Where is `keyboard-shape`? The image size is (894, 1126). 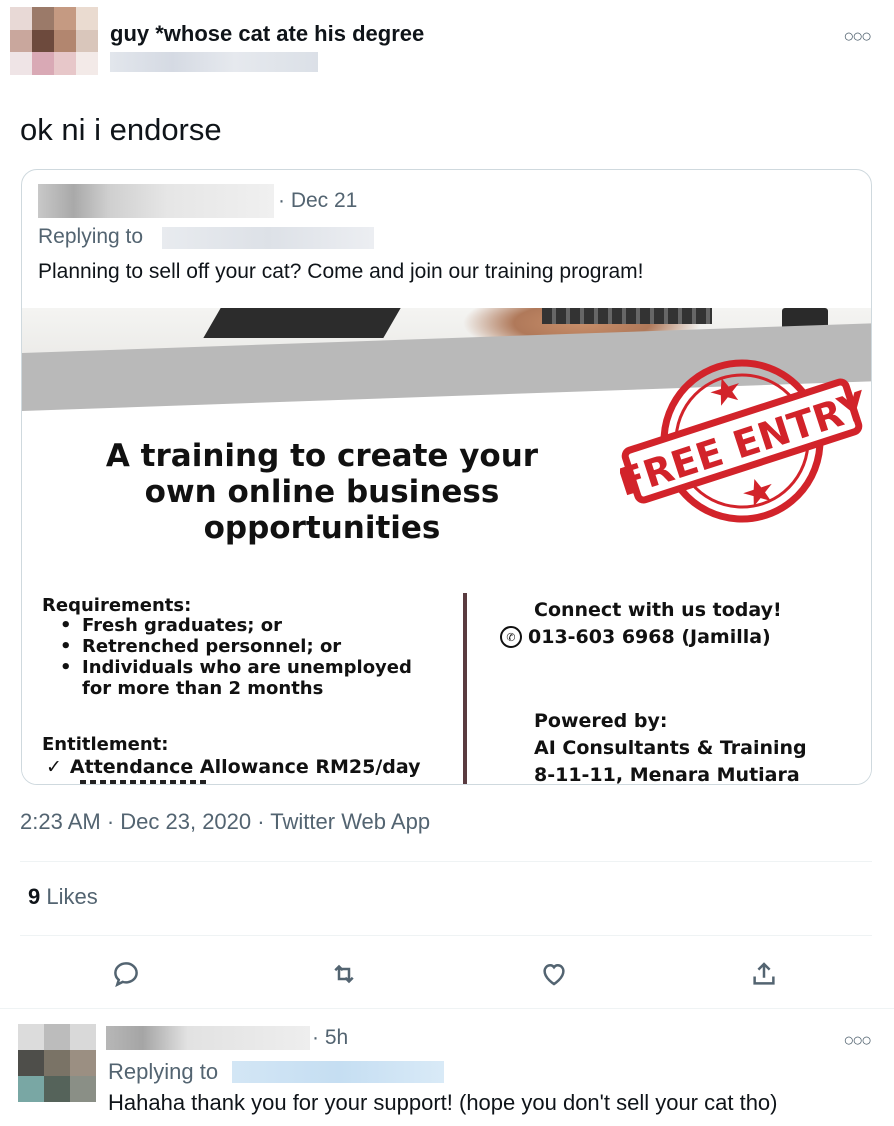 keyboard-shape is located at coordinates (627, 316).